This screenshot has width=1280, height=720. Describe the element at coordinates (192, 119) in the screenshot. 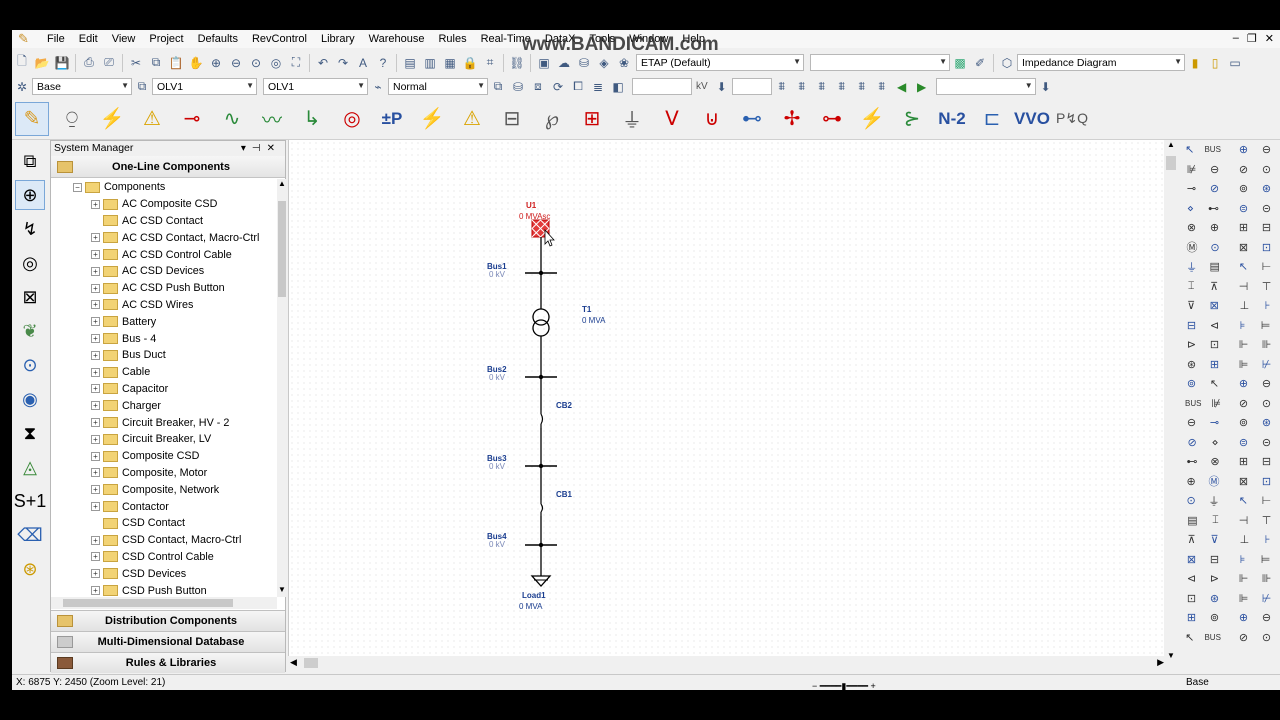

I see `motor-start-icon: ⊸` at that location.